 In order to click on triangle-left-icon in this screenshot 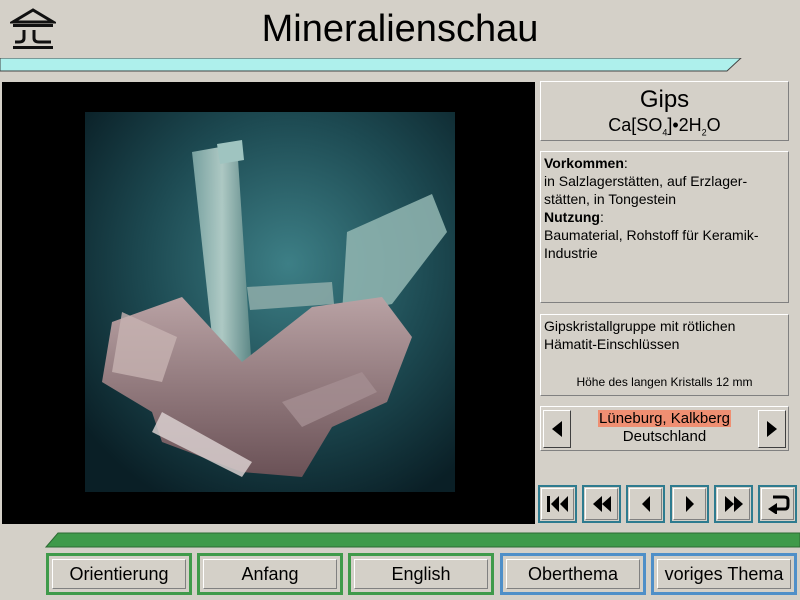, I will do `click(557, 429)`.